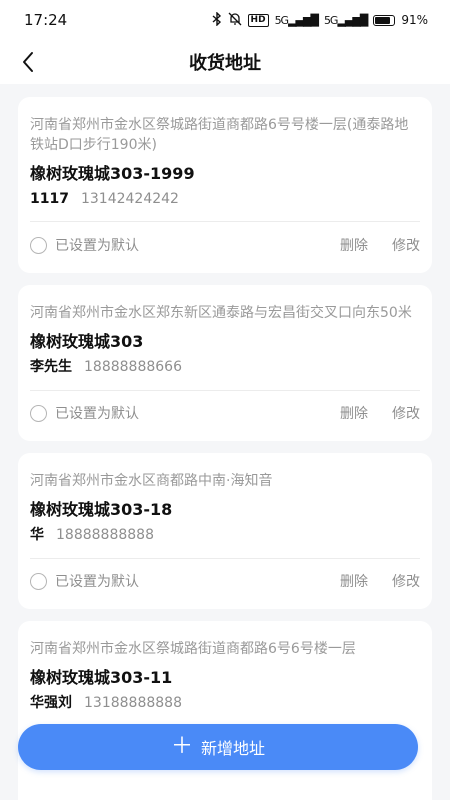 The width and height of the screenshot is (450, 800). I want to click on hd-badge: HD, so click(258, 20).